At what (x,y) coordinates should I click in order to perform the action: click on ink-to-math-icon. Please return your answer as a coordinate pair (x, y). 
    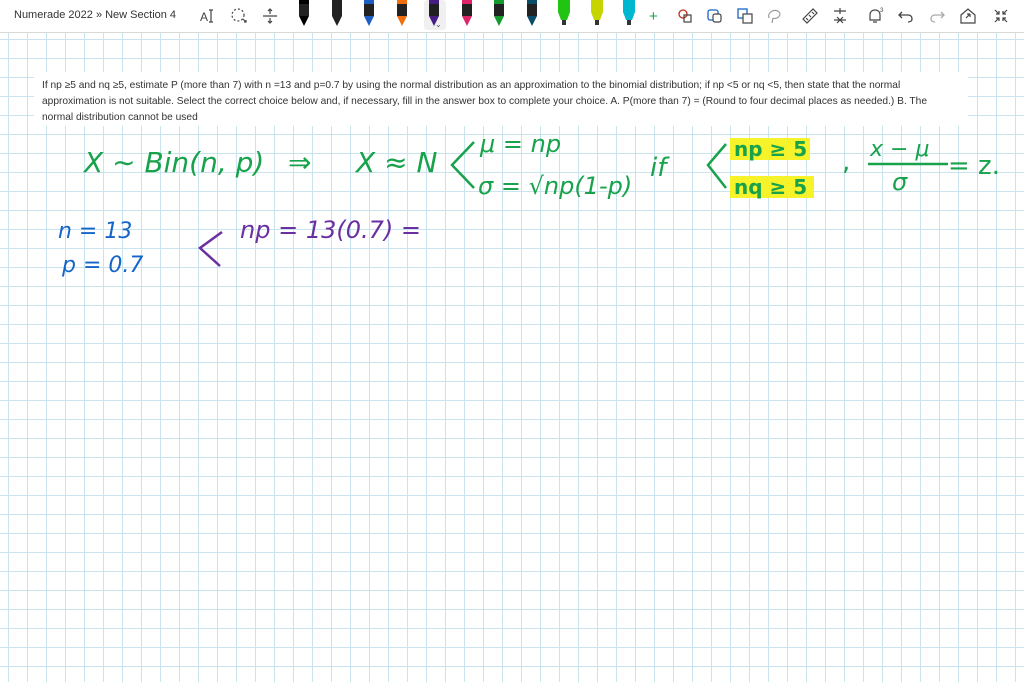
    Looking at the image, I should click on (745, 16).